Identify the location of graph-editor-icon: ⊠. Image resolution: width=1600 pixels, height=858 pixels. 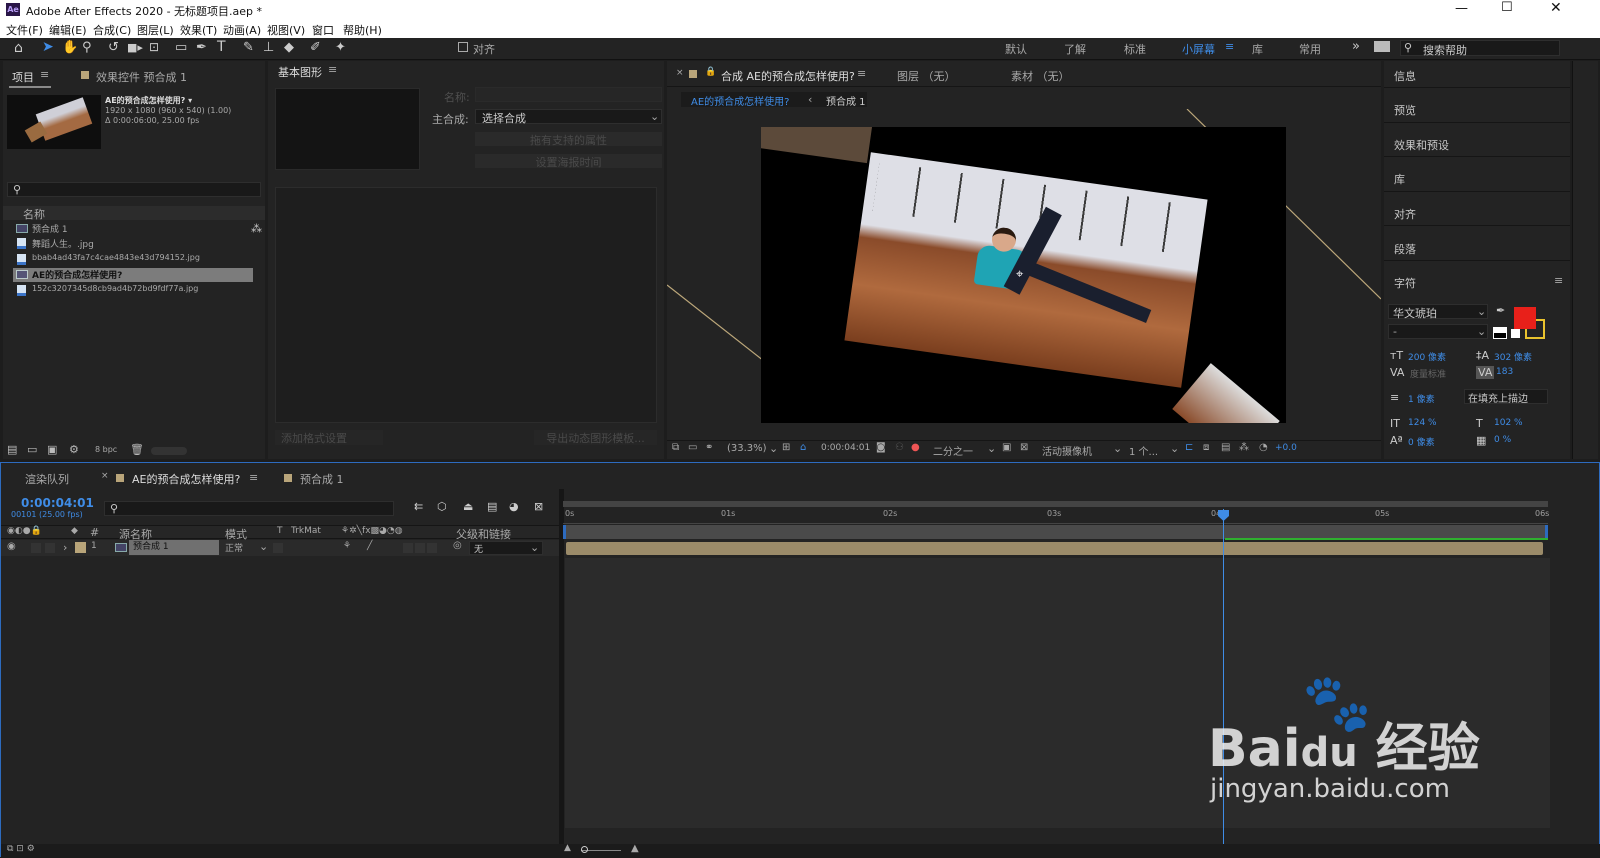
(538, 506).